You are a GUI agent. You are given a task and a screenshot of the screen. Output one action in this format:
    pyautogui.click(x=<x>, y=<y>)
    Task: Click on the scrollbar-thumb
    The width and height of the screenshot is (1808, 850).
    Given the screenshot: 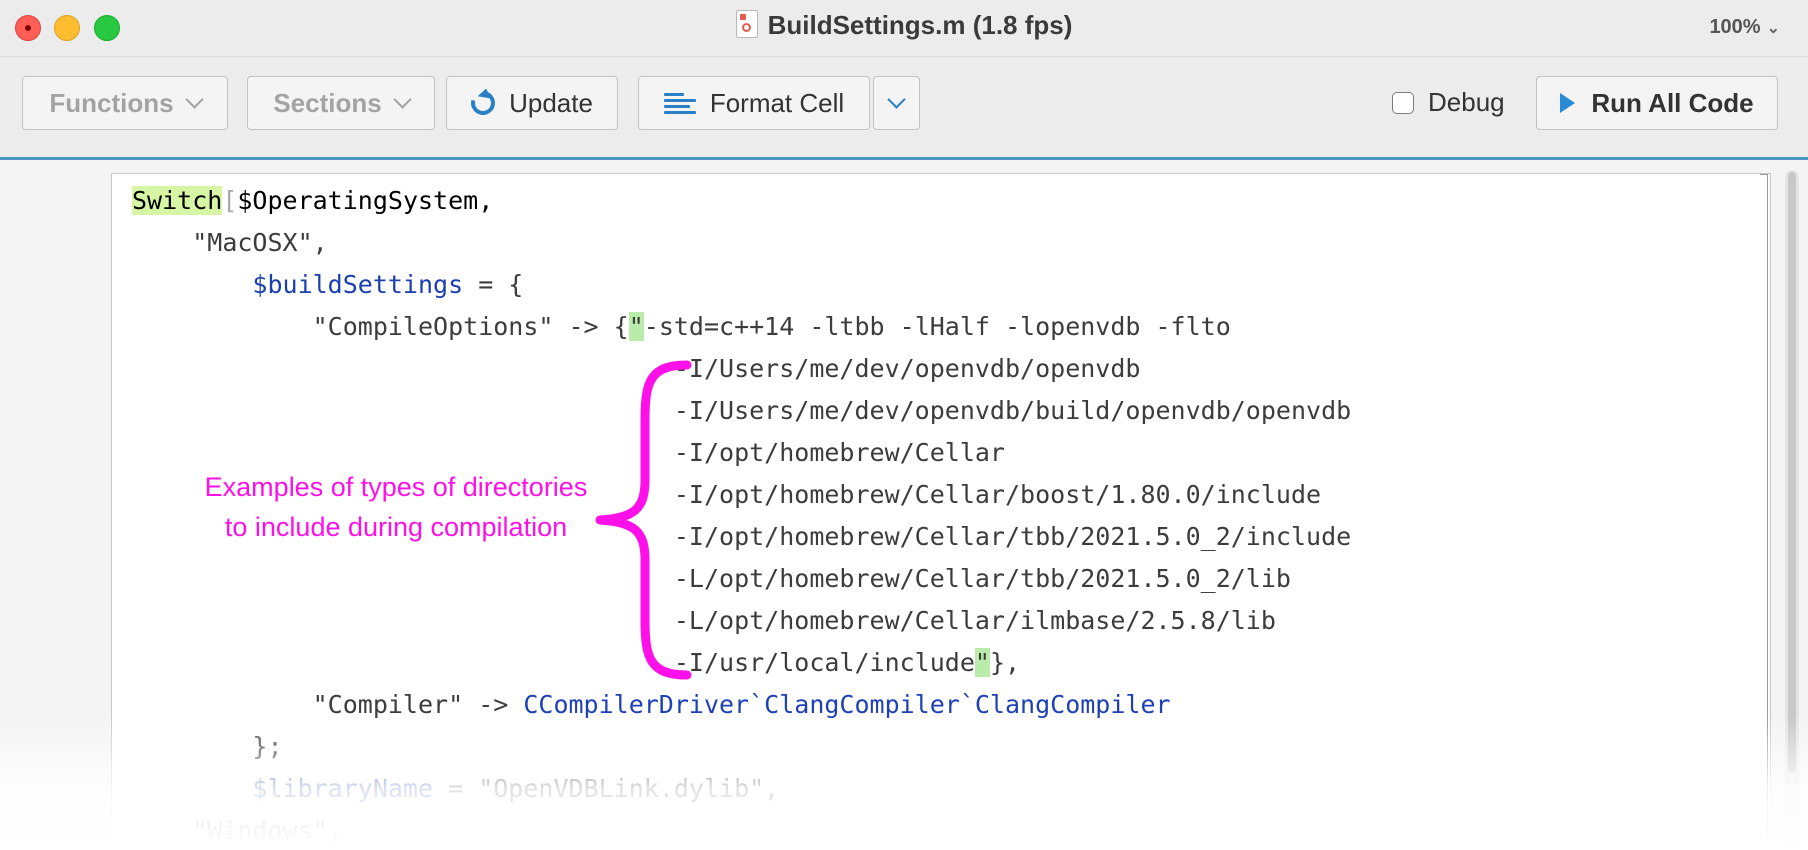 What is the action you would take?
    pyautogui.click(x=1792, y=472)
    